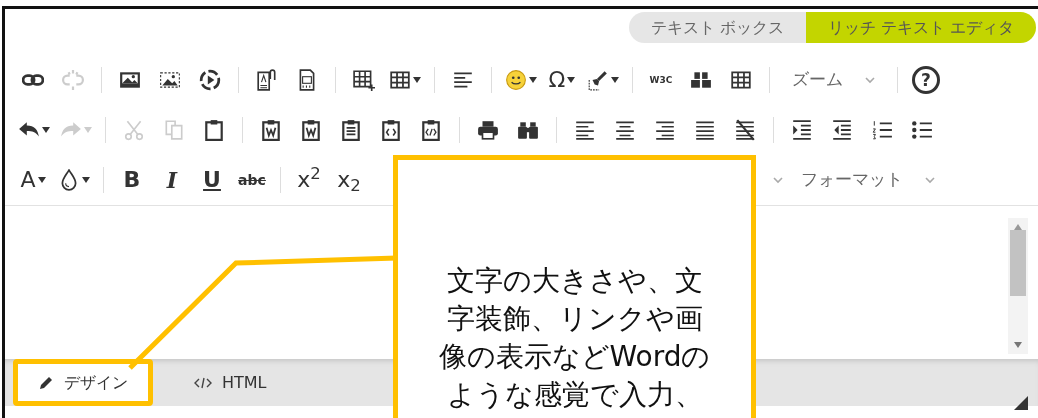 The width and height of the screenshot is (1038, 418). I want to click on numbered-list-icon, so click(882, 130).